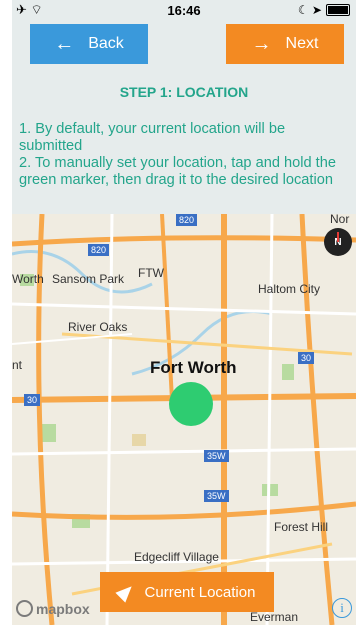 Image resolution: width=356 pixels, height=625 pixels. What do you see at coordinates (151, 273) in the screenshot?
I see `label-ftw: FTW` at bounding box center [151, 273].